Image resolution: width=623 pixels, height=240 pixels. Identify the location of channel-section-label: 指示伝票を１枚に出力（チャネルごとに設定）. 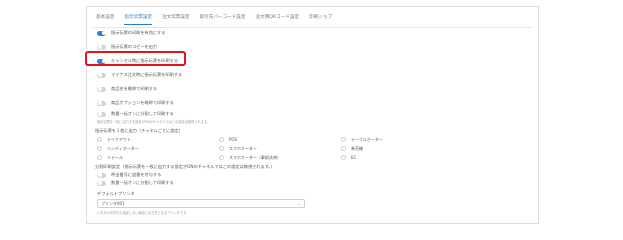
(139, 130).